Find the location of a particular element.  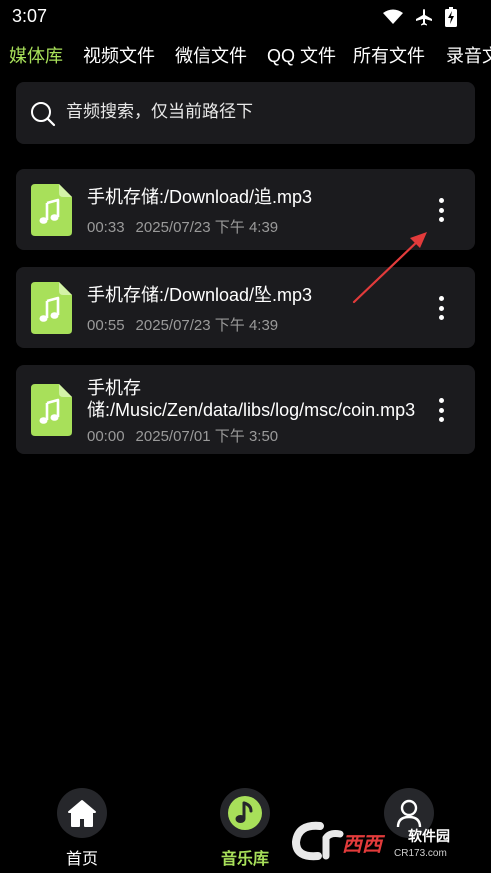

file-name: 手机存储:/Download/追.mp3 is located at coordinates (200, 197).